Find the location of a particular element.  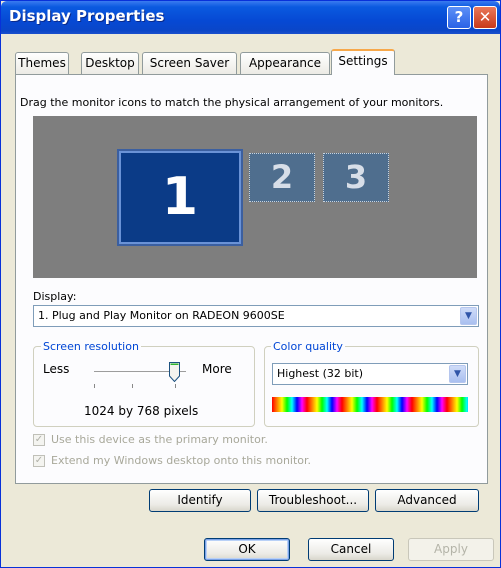

identify-button: Identify is located at coordinates (200, 500).